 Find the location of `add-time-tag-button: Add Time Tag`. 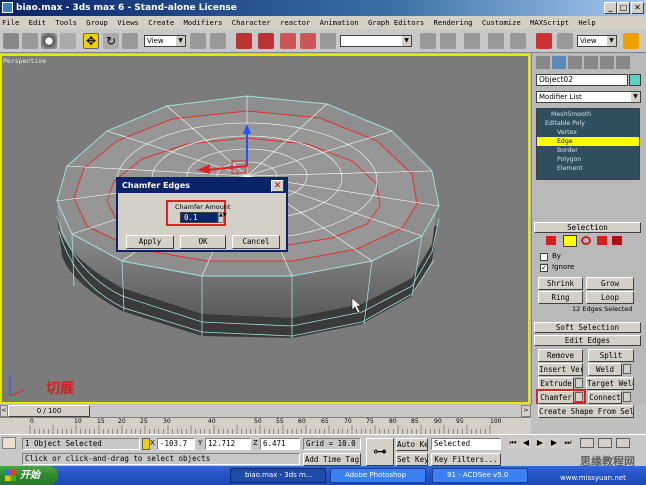

add-time-tag-button: Add Time Tag is located at coordinates (332, 459).